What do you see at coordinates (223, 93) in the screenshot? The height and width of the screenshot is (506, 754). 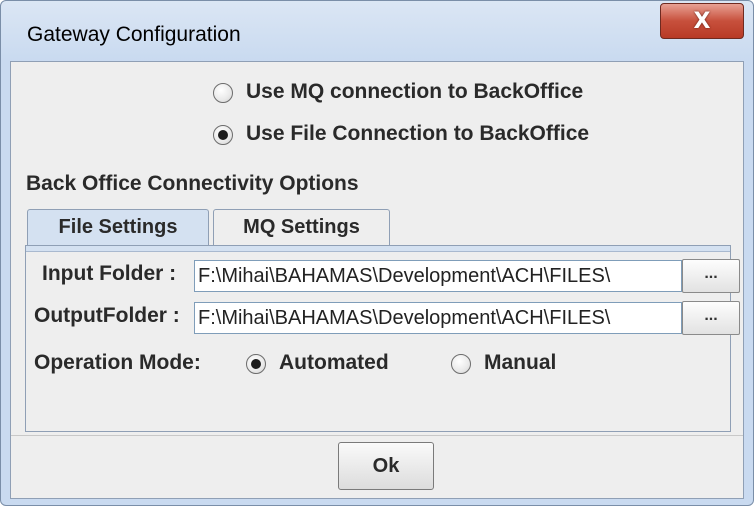 I see `mq-connection-radio` at bounding box center [223, 93].